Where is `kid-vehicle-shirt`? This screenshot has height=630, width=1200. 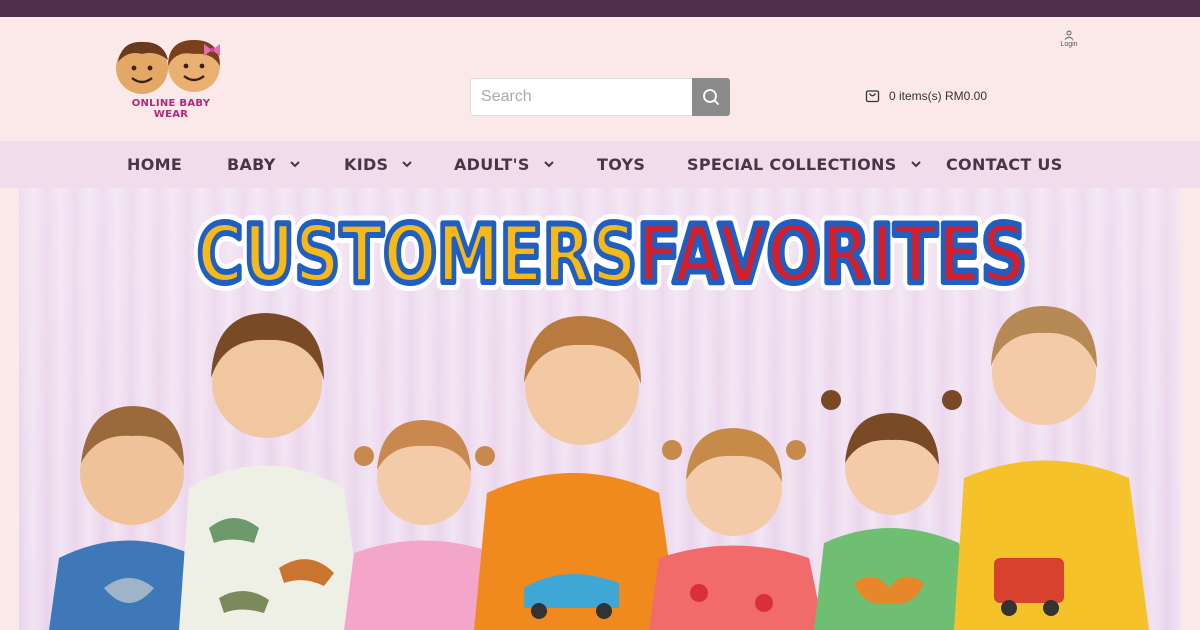
kid-vehicle-shirt is located at coordinates (1051, 468).